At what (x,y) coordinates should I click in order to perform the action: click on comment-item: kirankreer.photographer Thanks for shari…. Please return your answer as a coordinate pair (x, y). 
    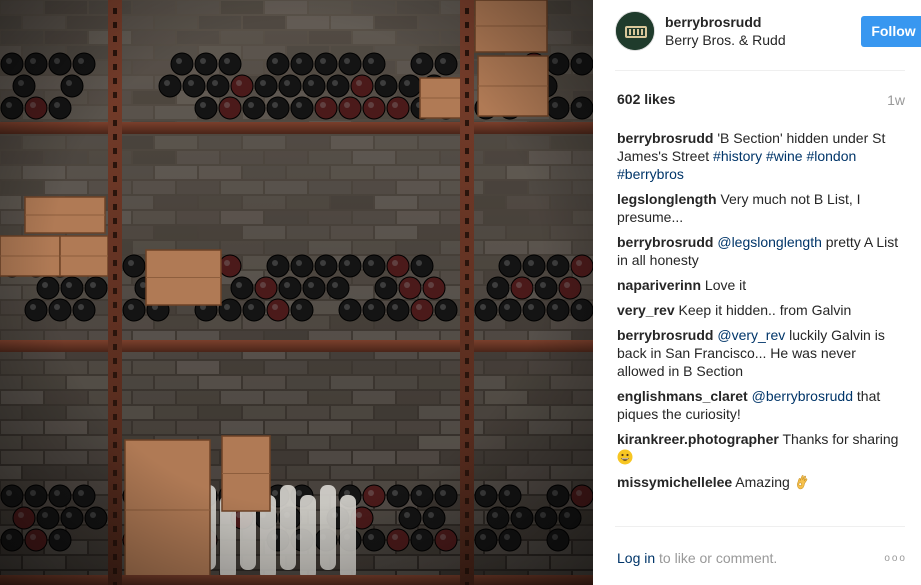
    Looking at the image, I should click on (761, 448).